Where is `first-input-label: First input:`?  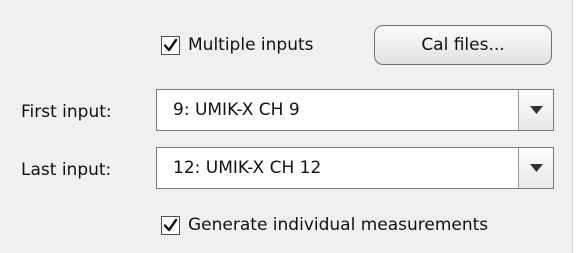
first-input-label: First input: is located at coordinates (66, 112).